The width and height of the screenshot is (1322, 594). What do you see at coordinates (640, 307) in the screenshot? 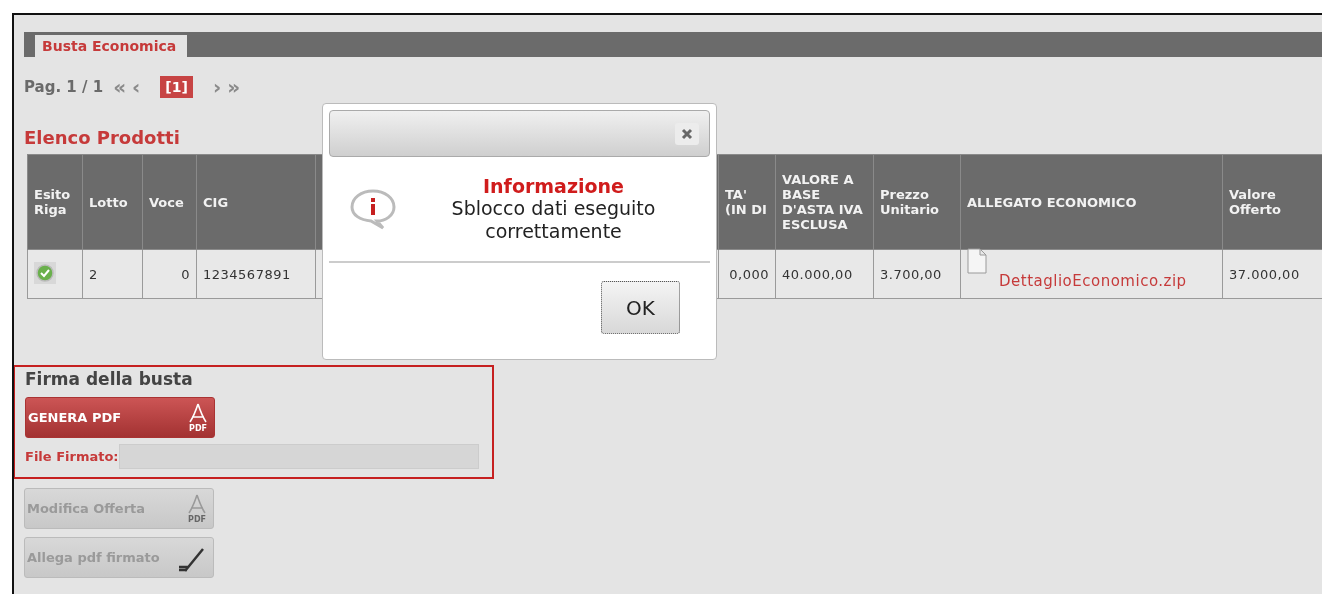
I see `ok-button: OK` at bounding box center [640, 307].